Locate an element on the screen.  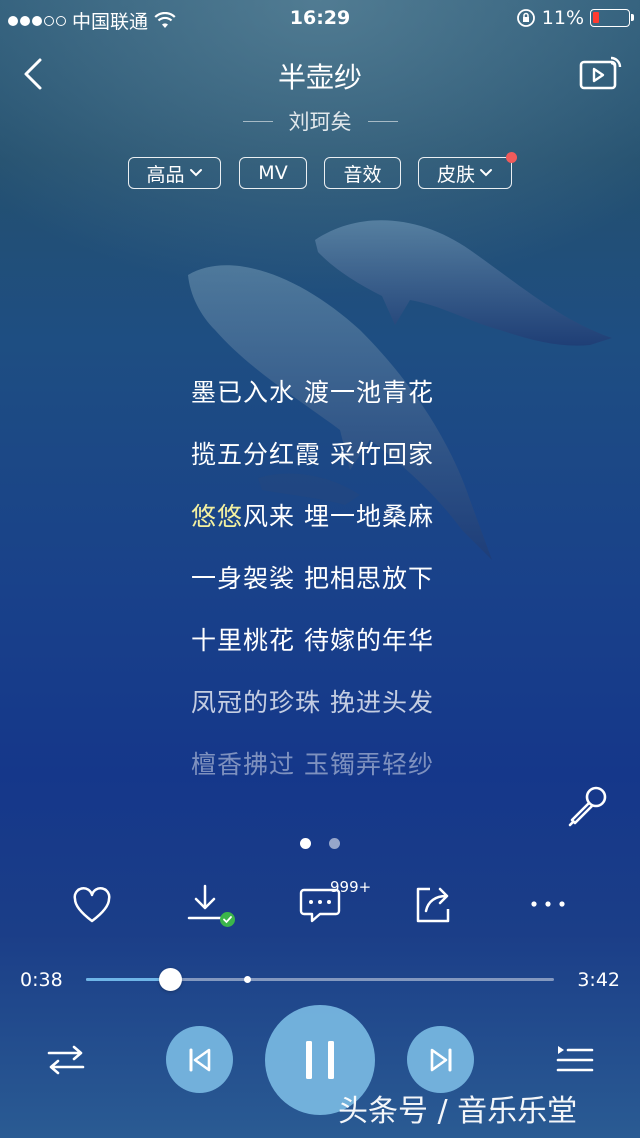
playlist-icon is located at coordinates (574, 1060).